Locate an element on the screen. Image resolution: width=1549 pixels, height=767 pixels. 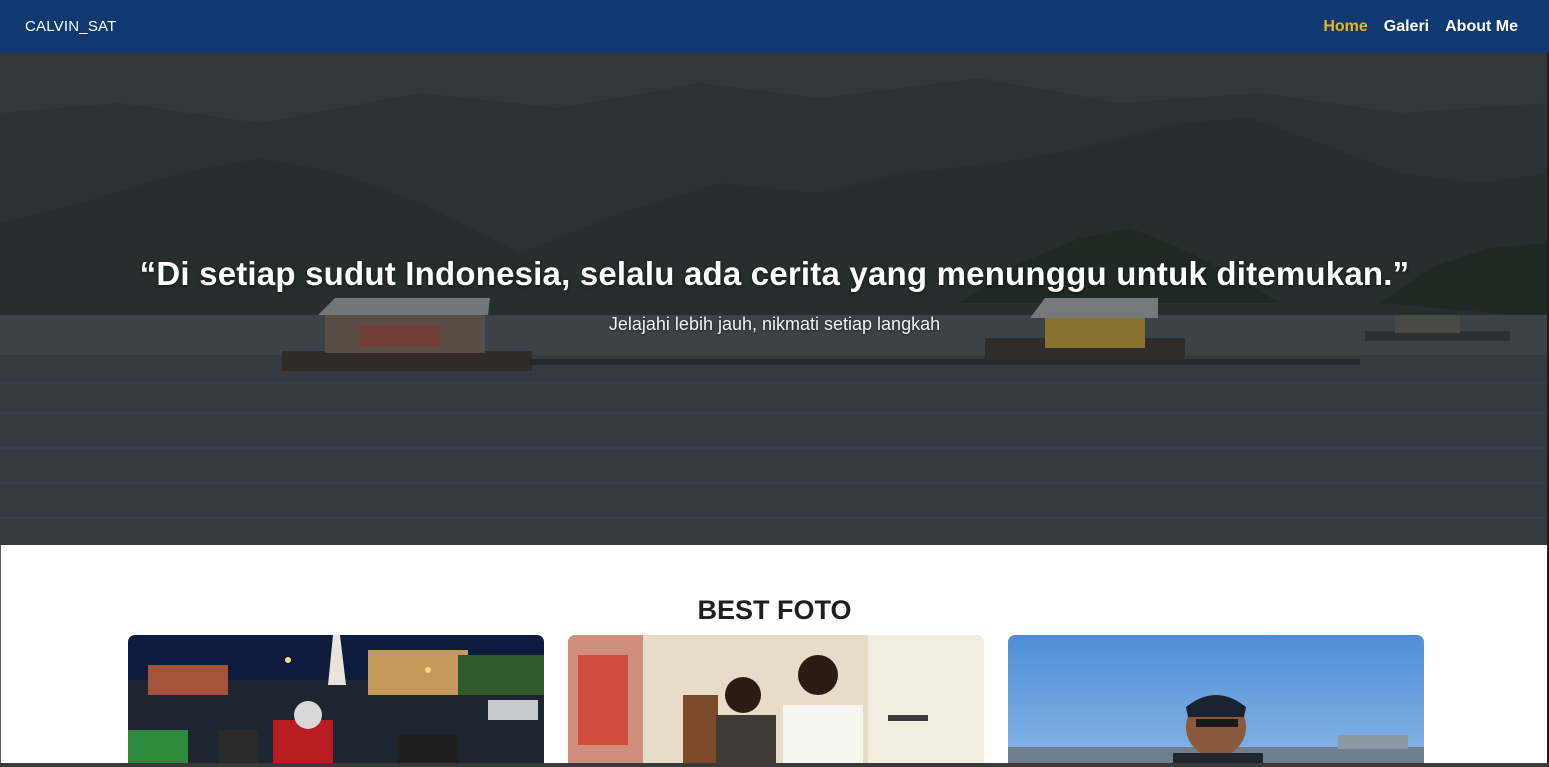
photo-card-two-friends is located at coordinates (776, 701).